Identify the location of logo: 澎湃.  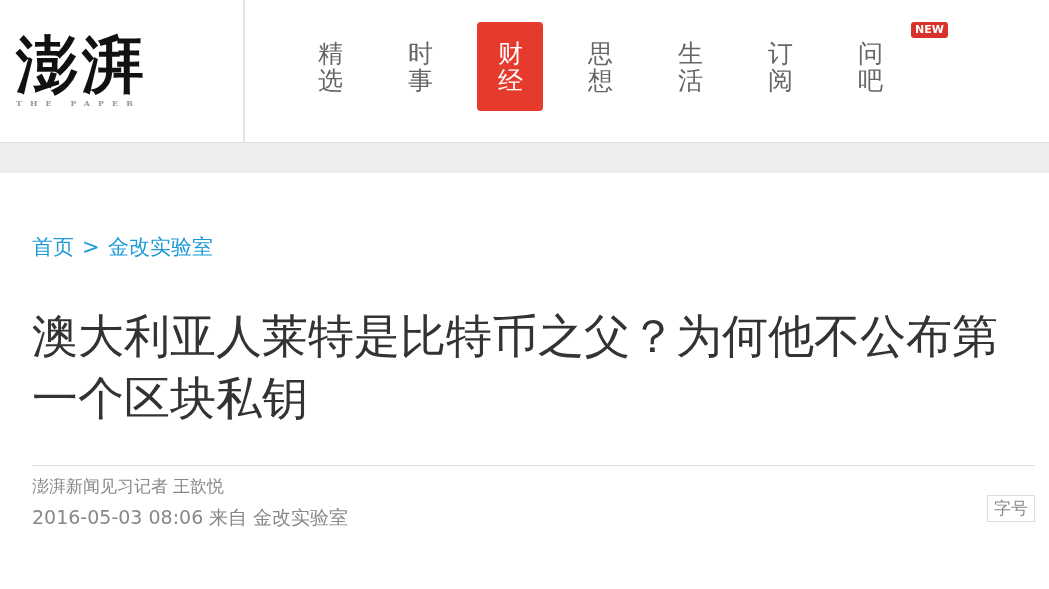
(82, 65).